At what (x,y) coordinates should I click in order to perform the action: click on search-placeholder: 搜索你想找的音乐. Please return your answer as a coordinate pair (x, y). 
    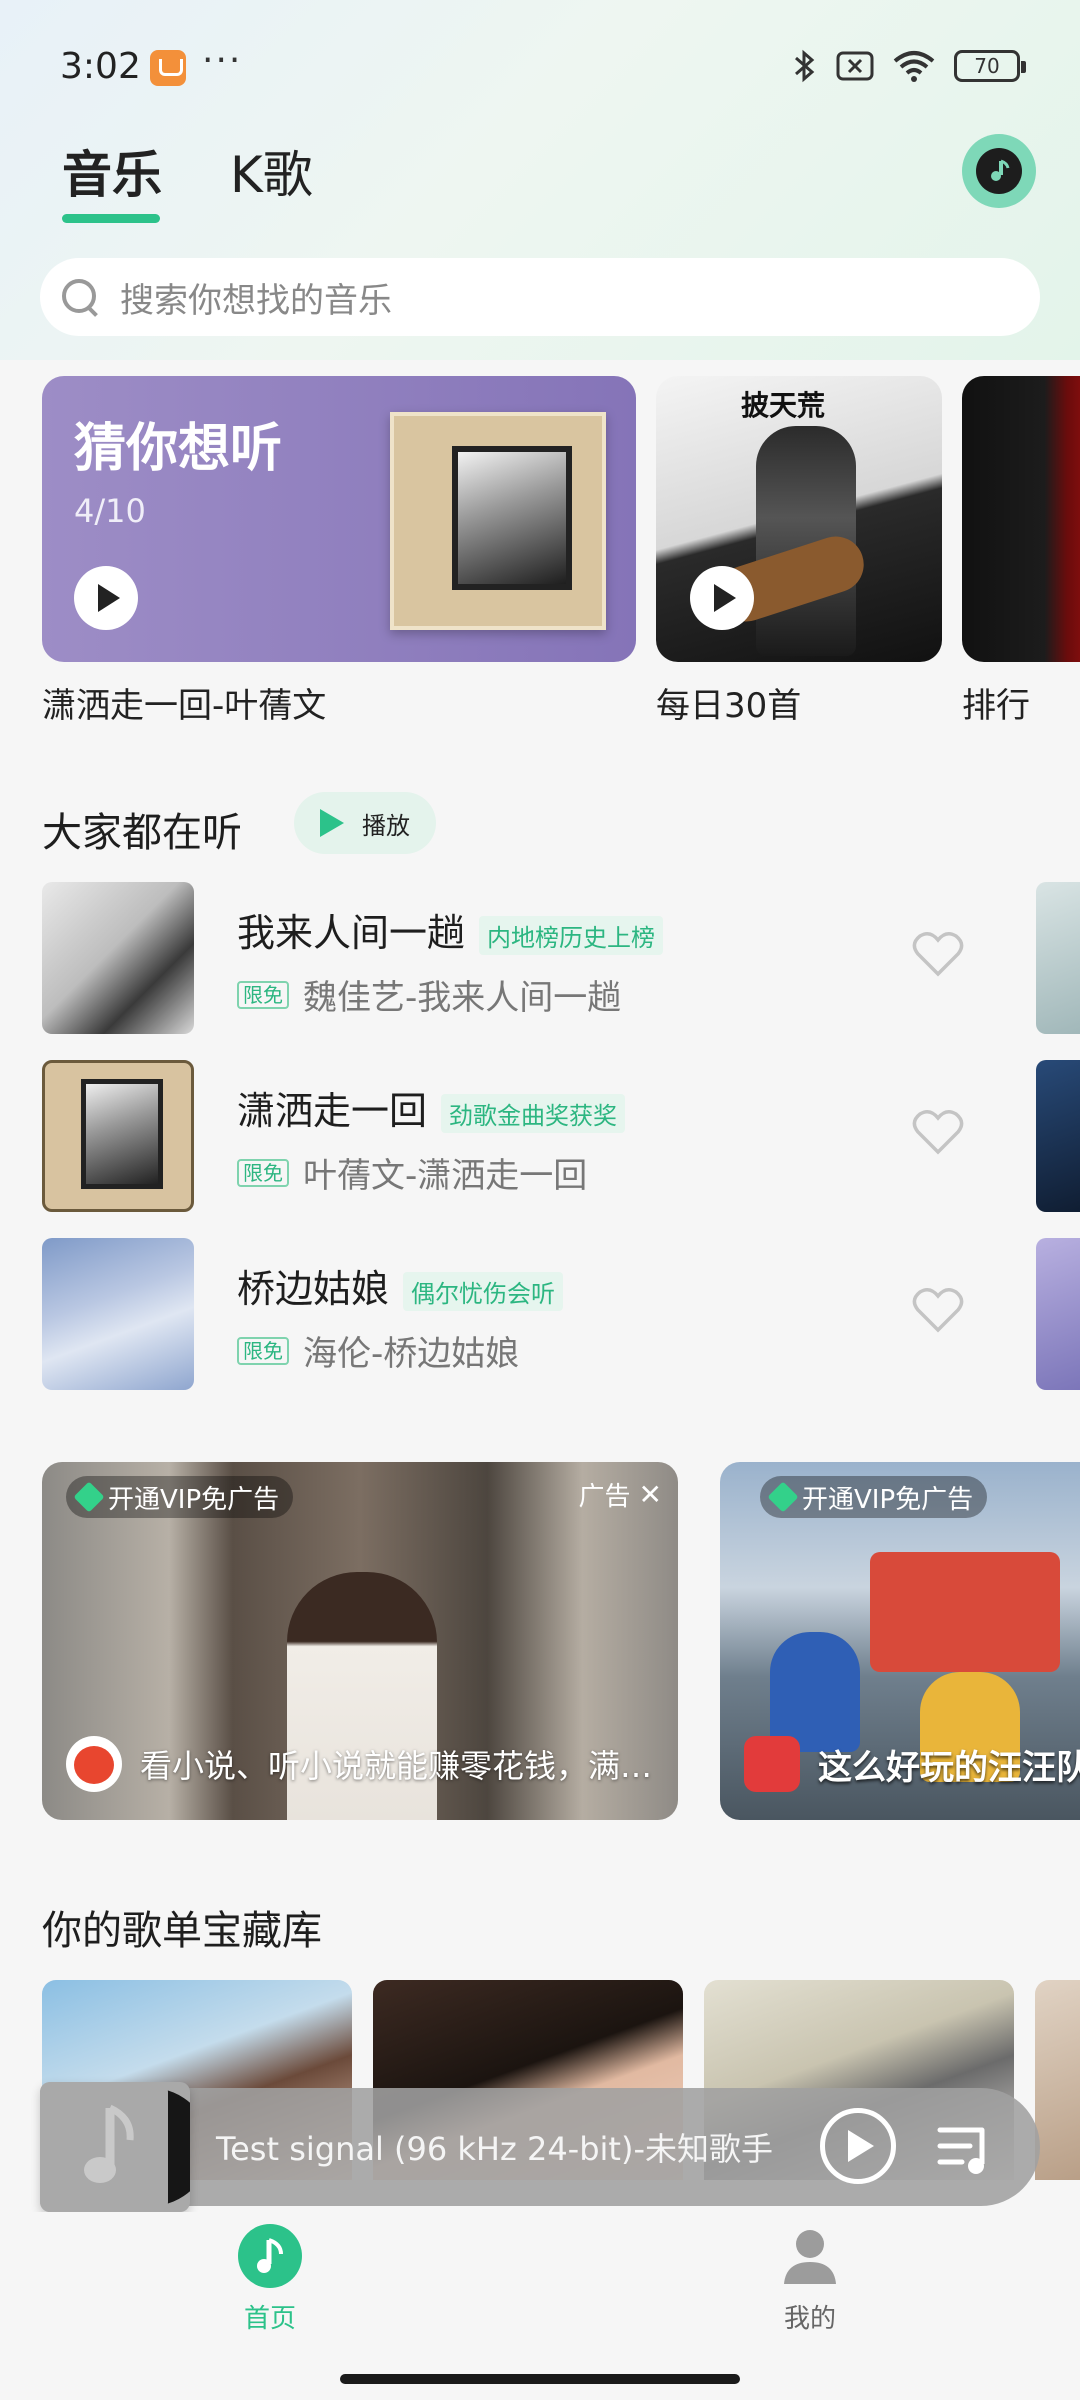
    Looking at the image, I should click on (256, 300).